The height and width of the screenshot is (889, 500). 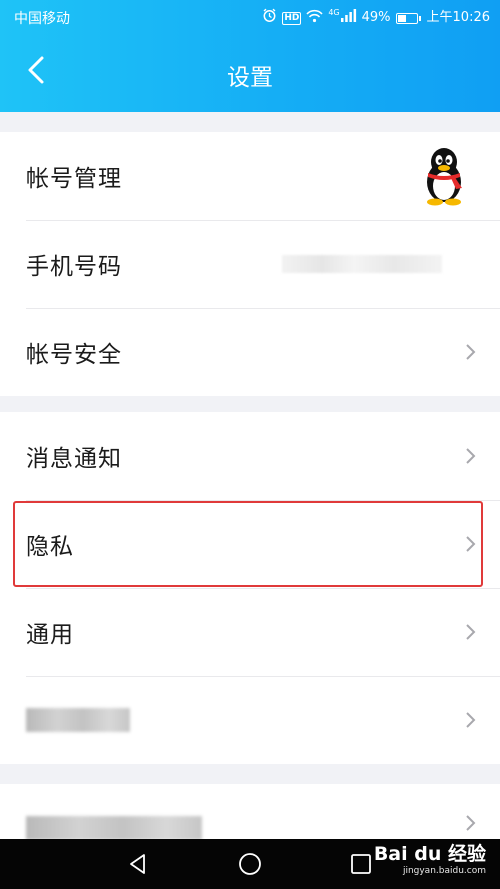 I want to click on settings-item-general: 通用, so click(x=250, y=632).